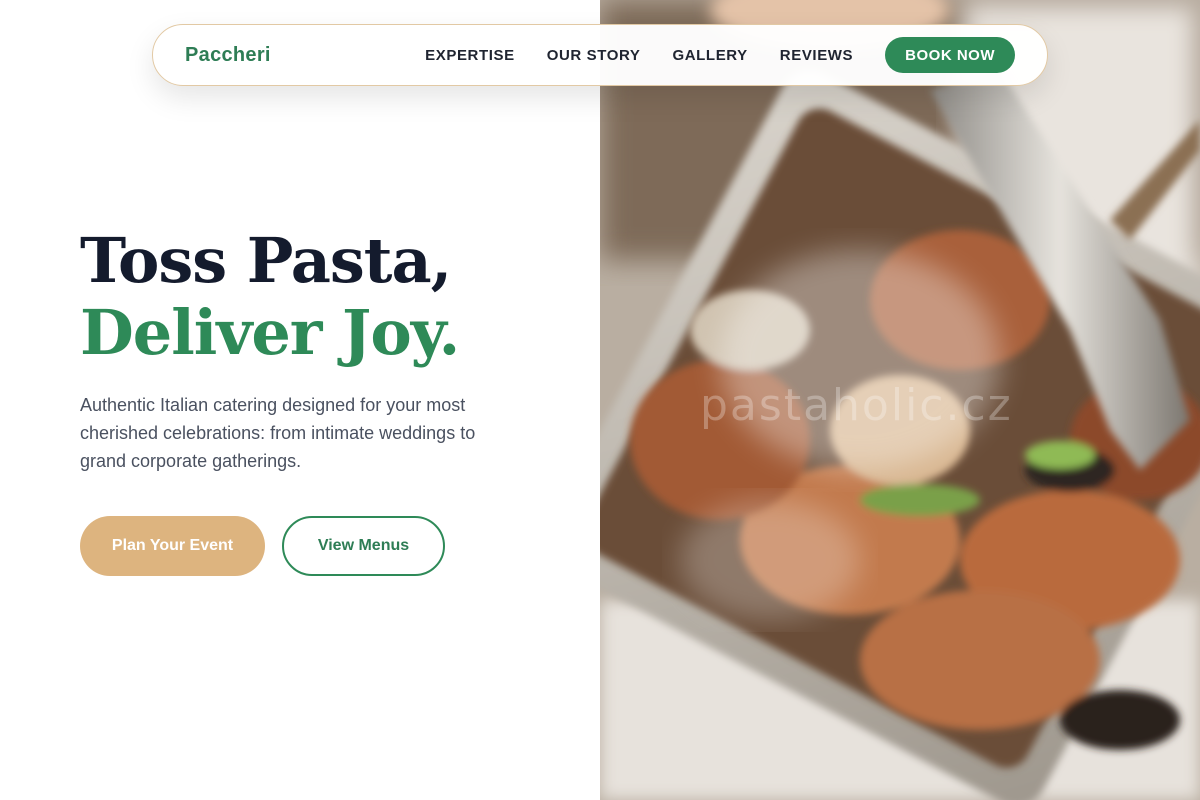  Describe the element at coordinates (950, 55) in the screenshot. I see `book-now-button: BOOK NOW` at that location.